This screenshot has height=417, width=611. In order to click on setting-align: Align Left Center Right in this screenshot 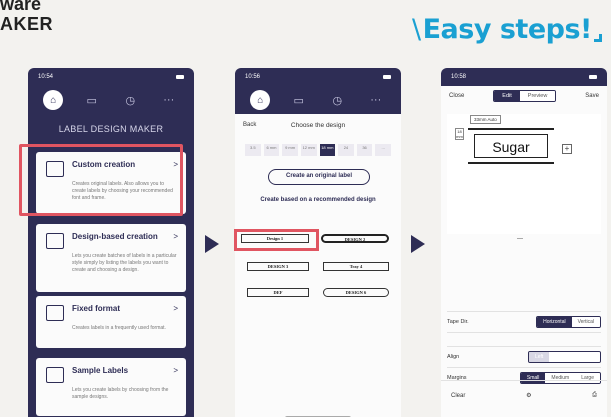, I will do `click(524, 356)`.